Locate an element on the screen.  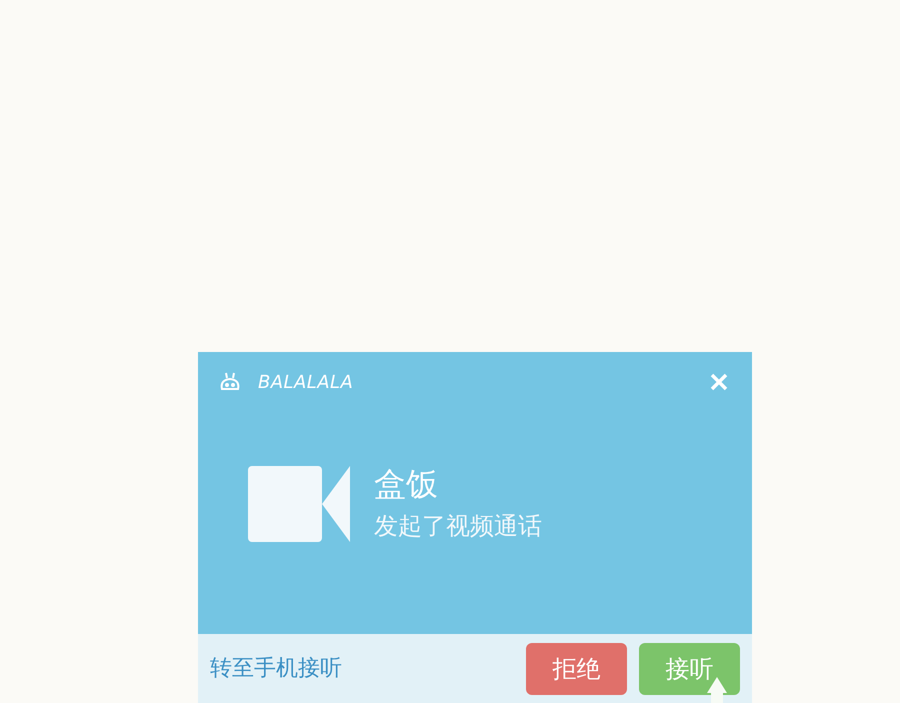
close-button is located at coordinates (719, 382).